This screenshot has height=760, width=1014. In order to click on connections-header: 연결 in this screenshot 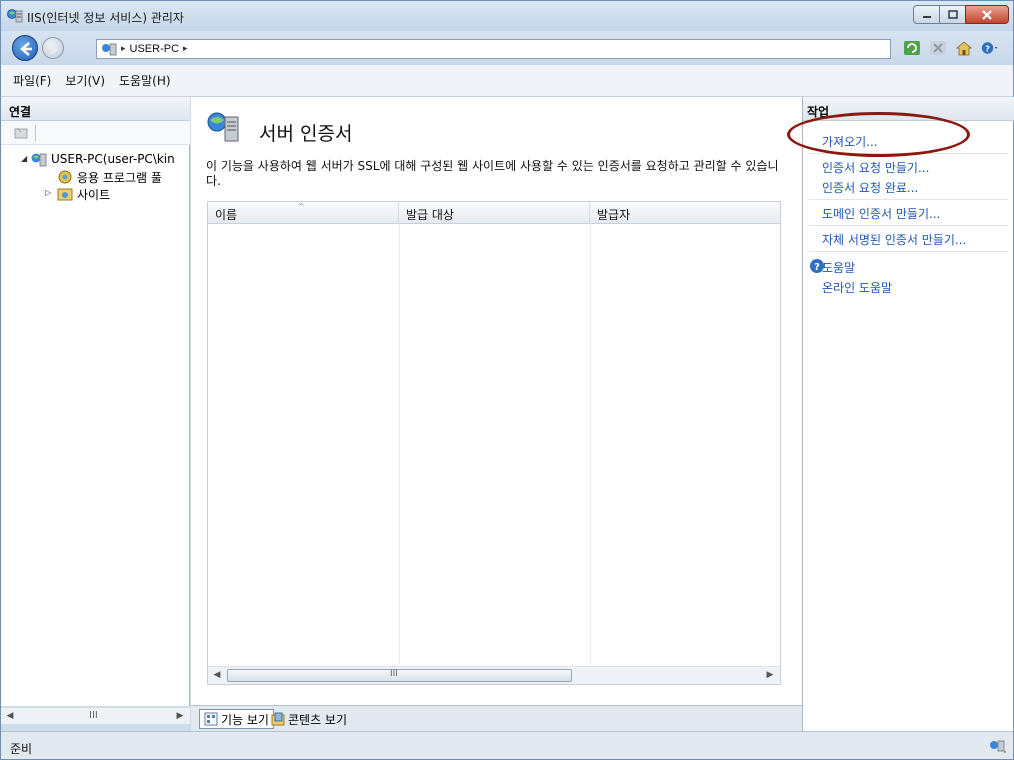, I will do `click(95, 109)`.